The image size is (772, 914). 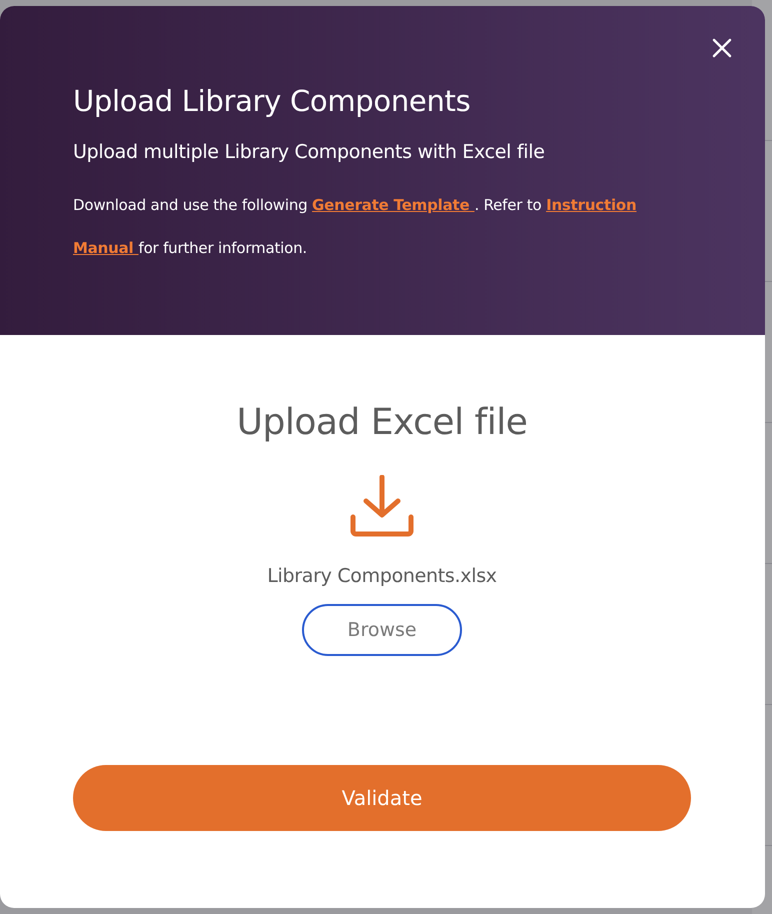 I want to click on download-icon, so click(x=382, y=506).